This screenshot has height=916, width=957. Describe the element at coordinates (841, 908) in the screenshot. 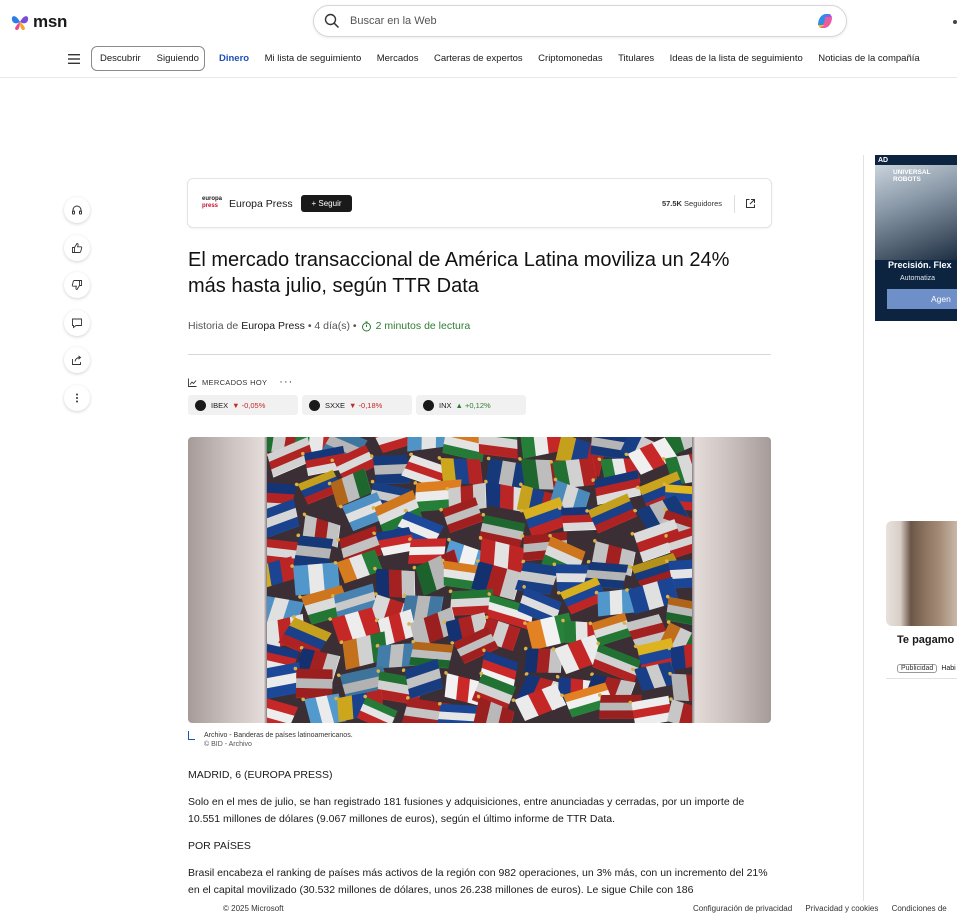

I see `footer-link-privacy-cookies: Privacidad y cookies` at that location.